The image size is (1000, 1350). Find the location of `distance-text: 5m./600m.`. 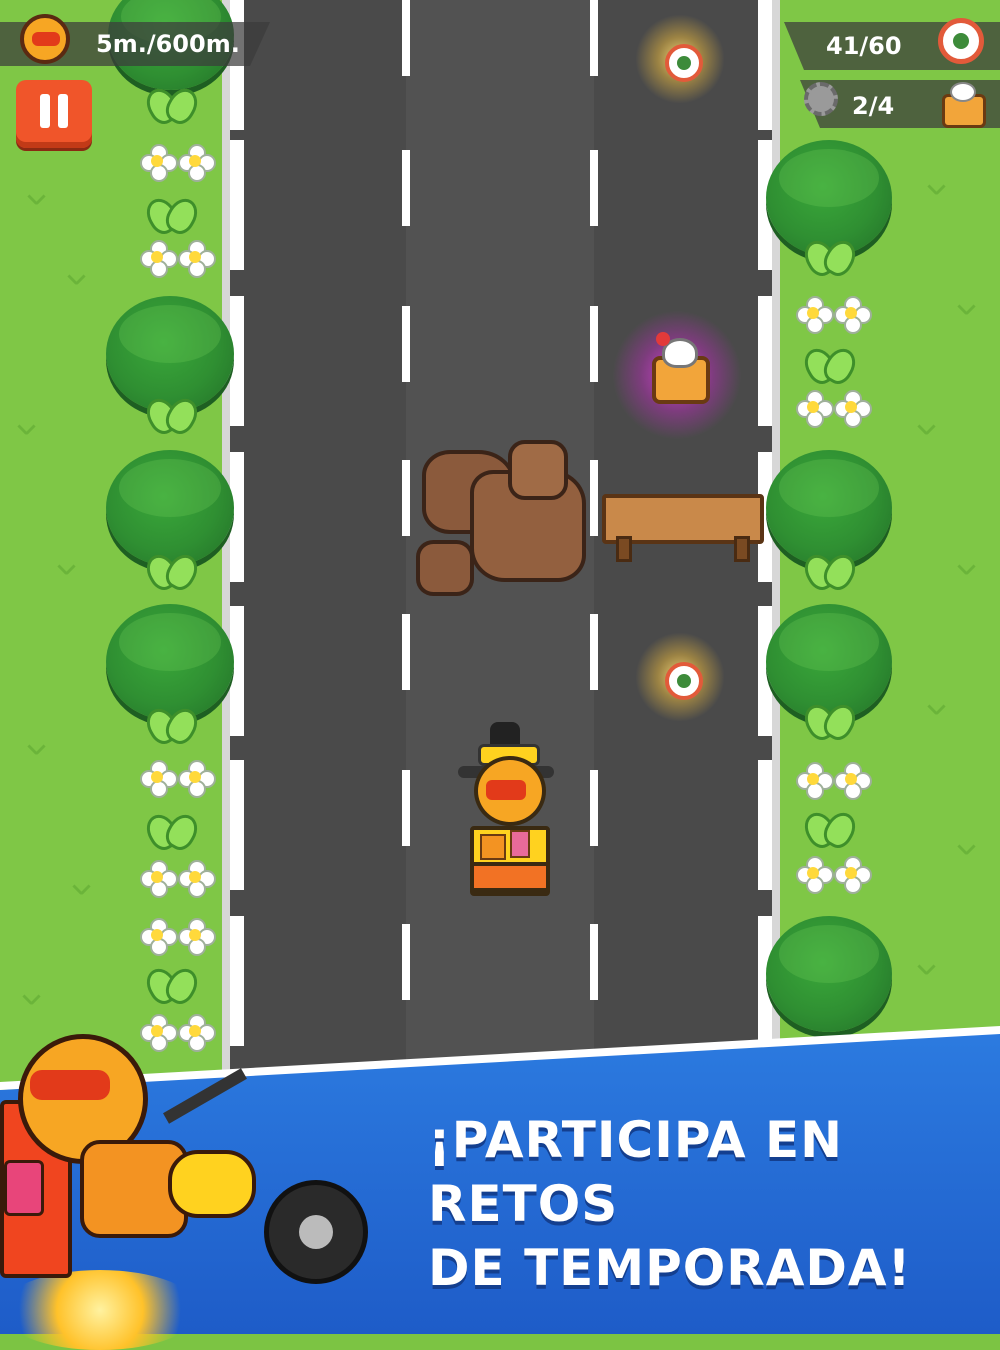

distance-text: 5m./600m. is located at coordinates (168, 44).